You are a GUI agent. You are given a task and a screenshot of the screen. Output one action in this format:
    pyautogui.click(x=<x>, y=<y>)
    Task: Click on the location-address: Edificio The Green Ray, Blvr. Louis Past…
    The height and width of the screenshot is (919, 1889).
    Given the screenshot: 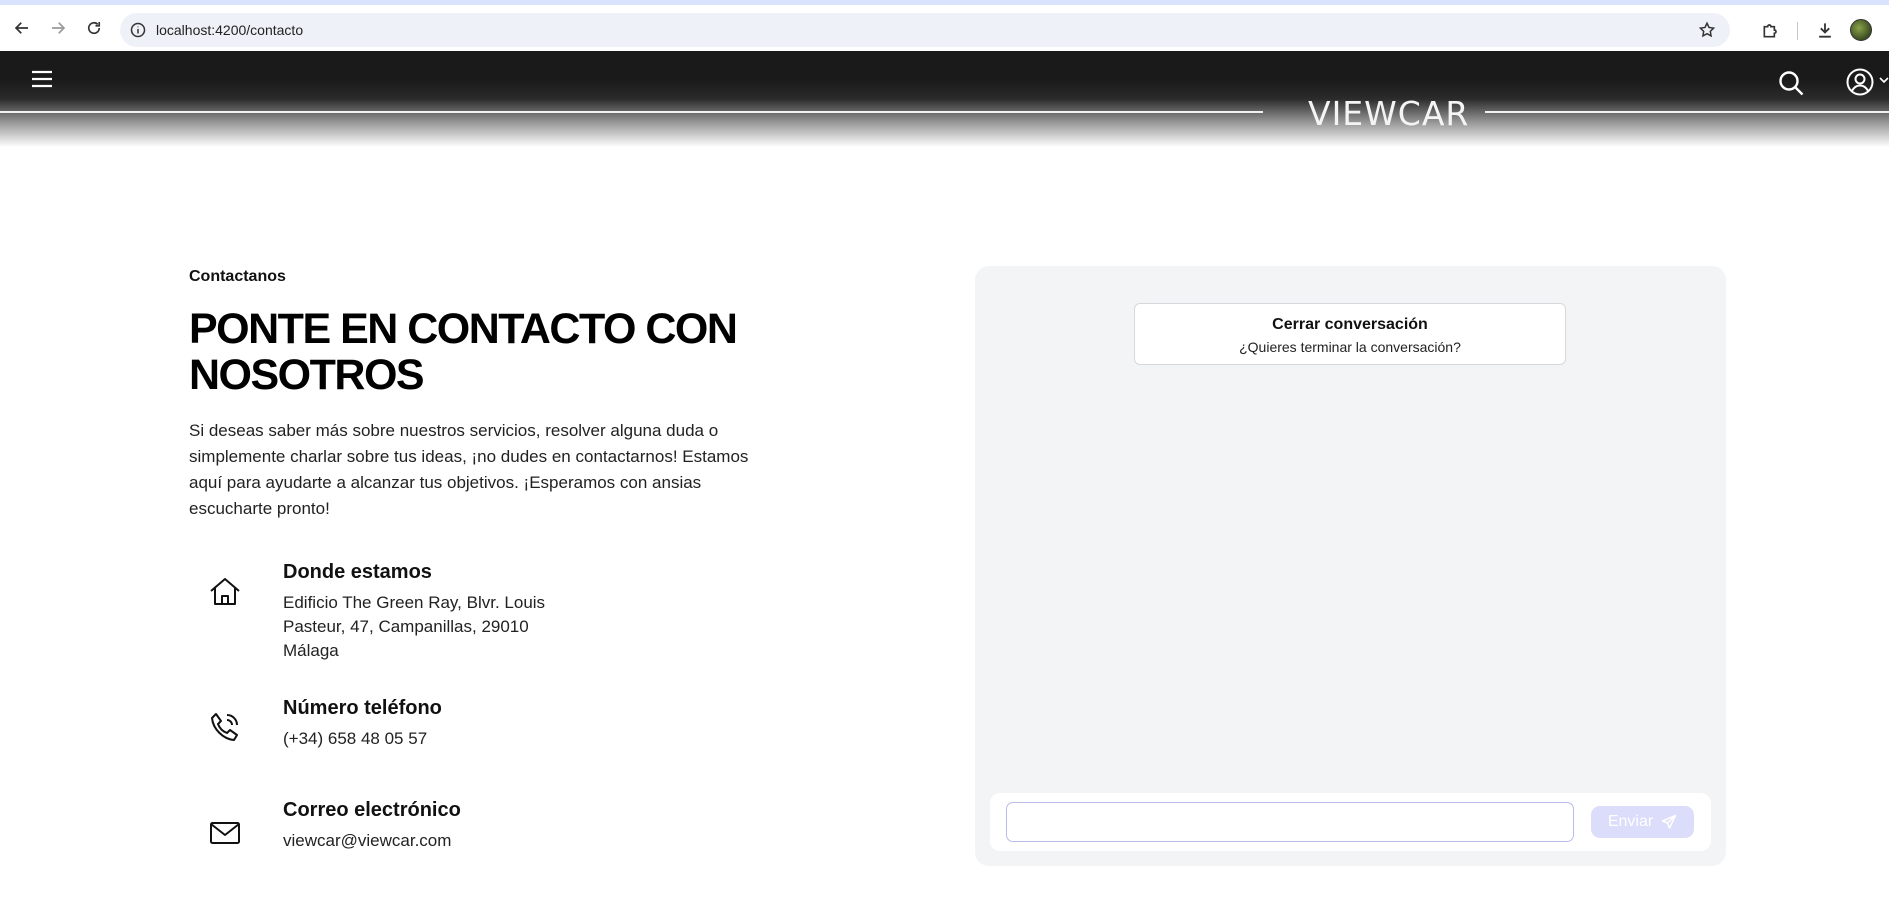 What is the action you would take?
    pyautogui.click(x=414, y=626)
    